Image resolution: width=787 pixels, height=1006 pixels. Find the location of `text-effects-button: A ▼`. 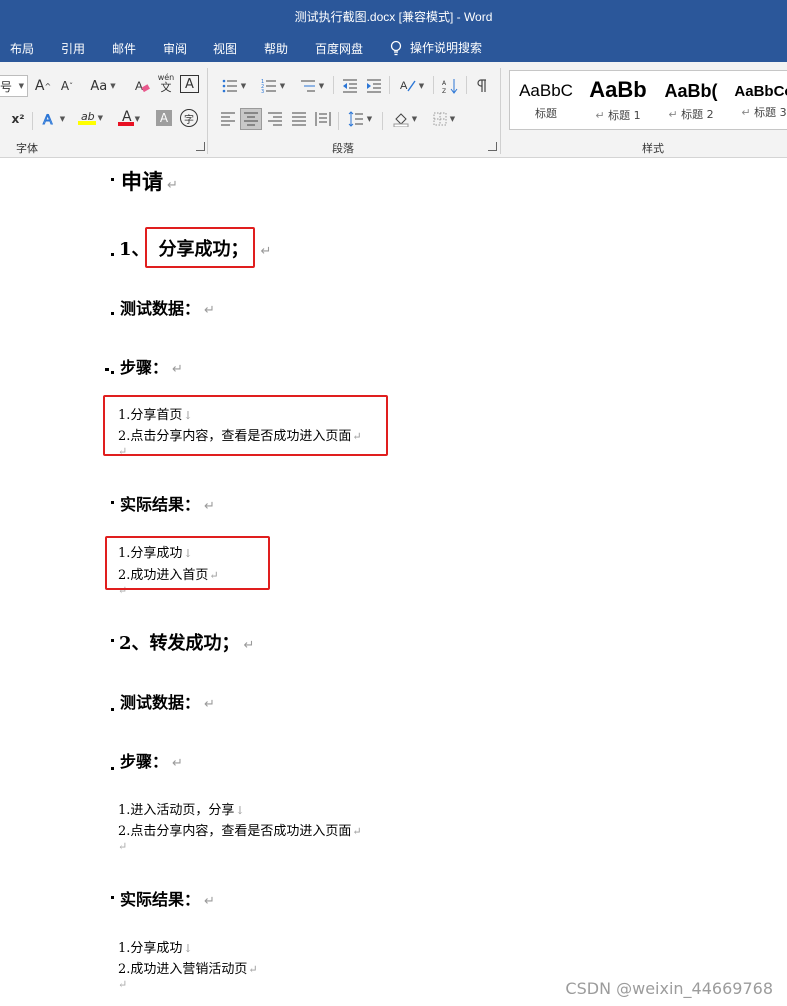

text-effects-button: A ▼ is located at coordinates (53, 119).